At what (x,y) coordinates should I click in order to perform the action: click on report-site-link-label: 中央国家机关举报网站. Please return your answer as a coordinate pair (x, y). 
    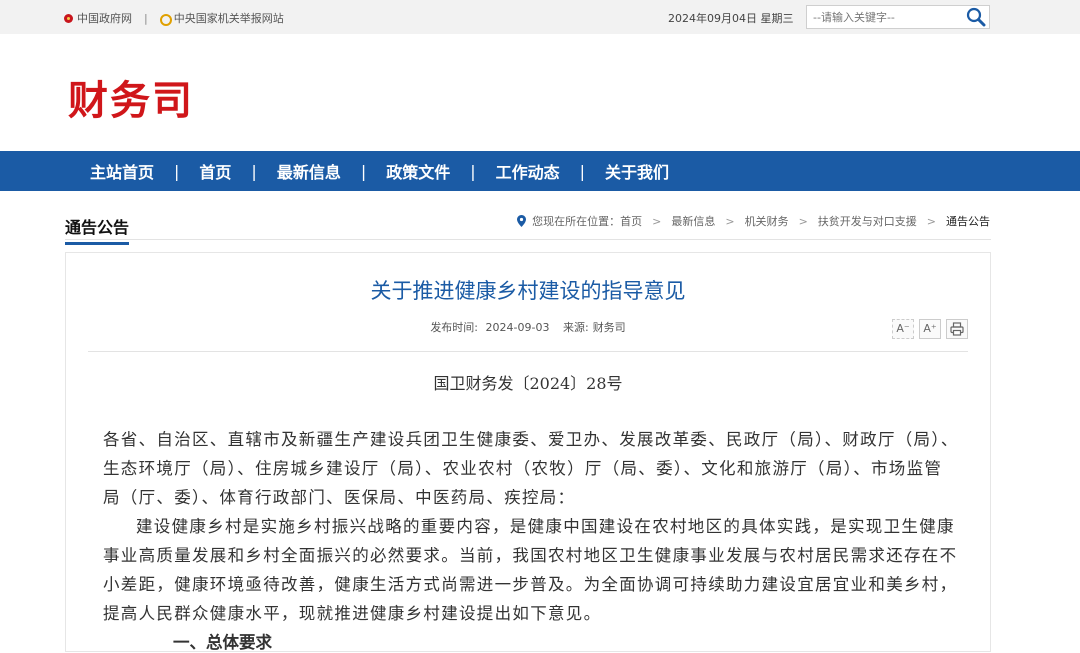
    Looking at the image, I should click on (228, 18).